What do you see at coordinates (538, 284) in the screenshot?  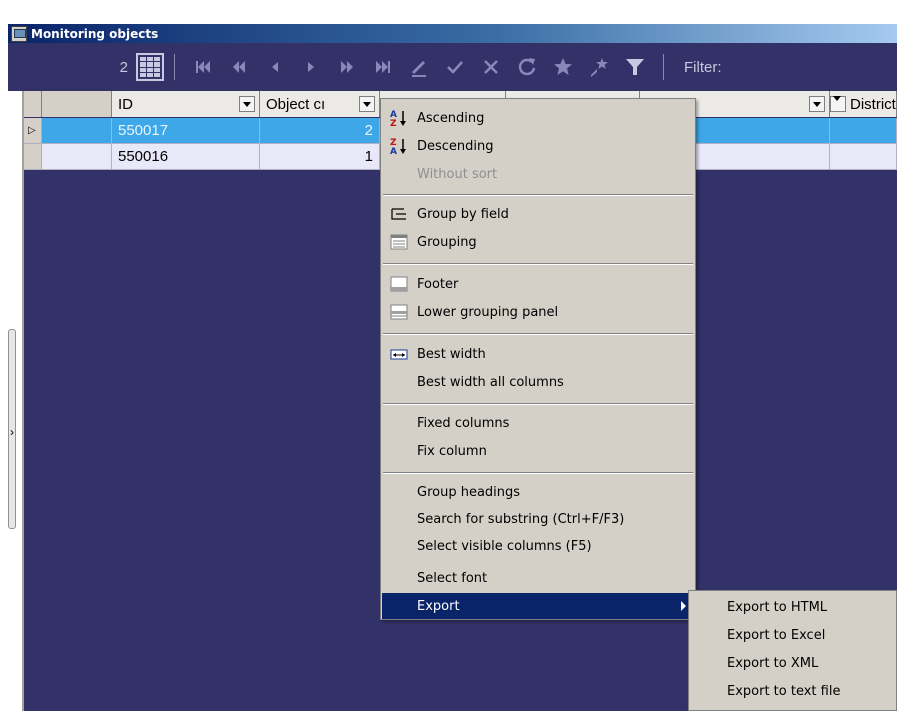 I see `menu-item-footer: Footer` at bounding box center [538, 284].